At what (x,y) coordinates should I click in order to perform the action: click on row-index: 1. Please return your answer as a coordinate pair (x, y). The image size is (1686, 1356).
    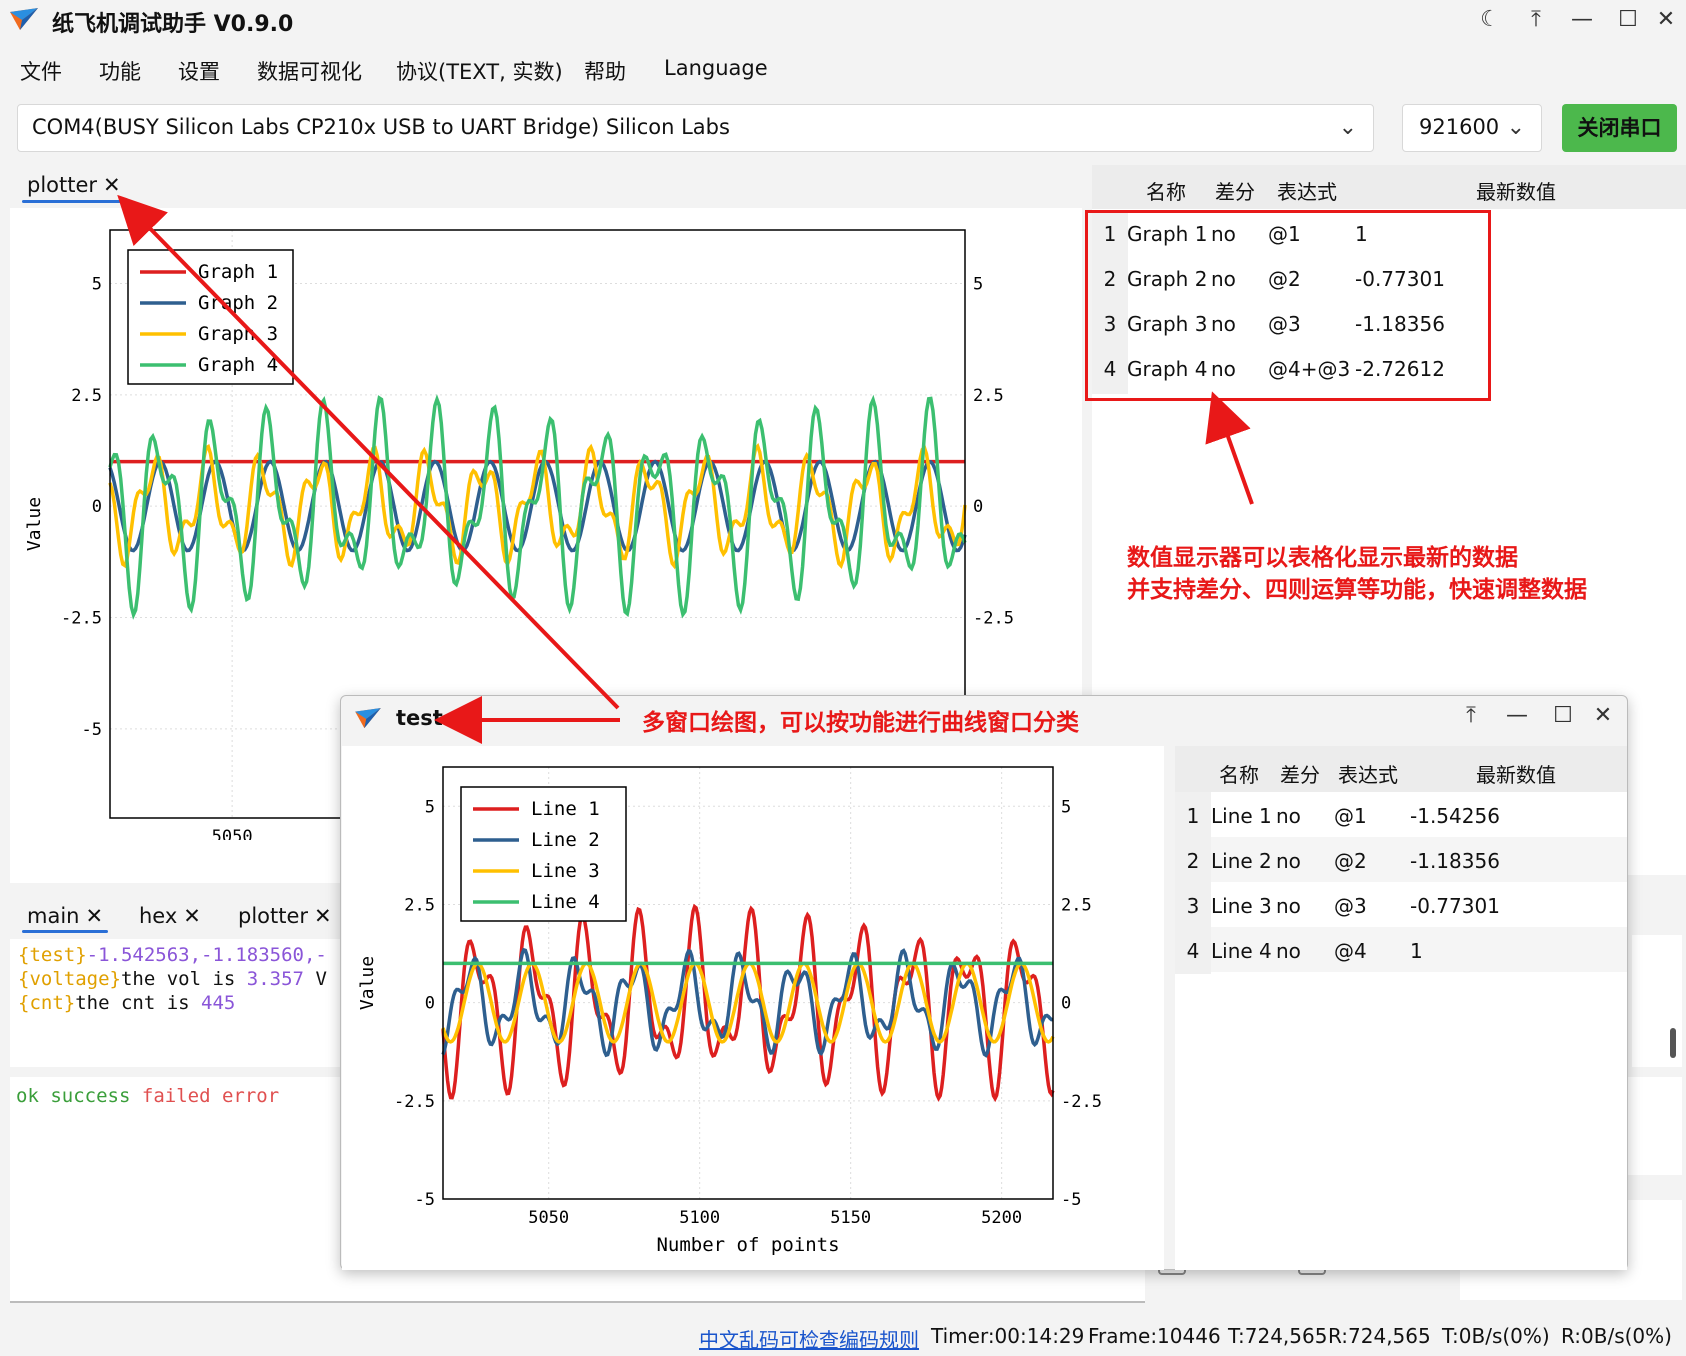
    Looking at the image, I should click on (1193, 816).